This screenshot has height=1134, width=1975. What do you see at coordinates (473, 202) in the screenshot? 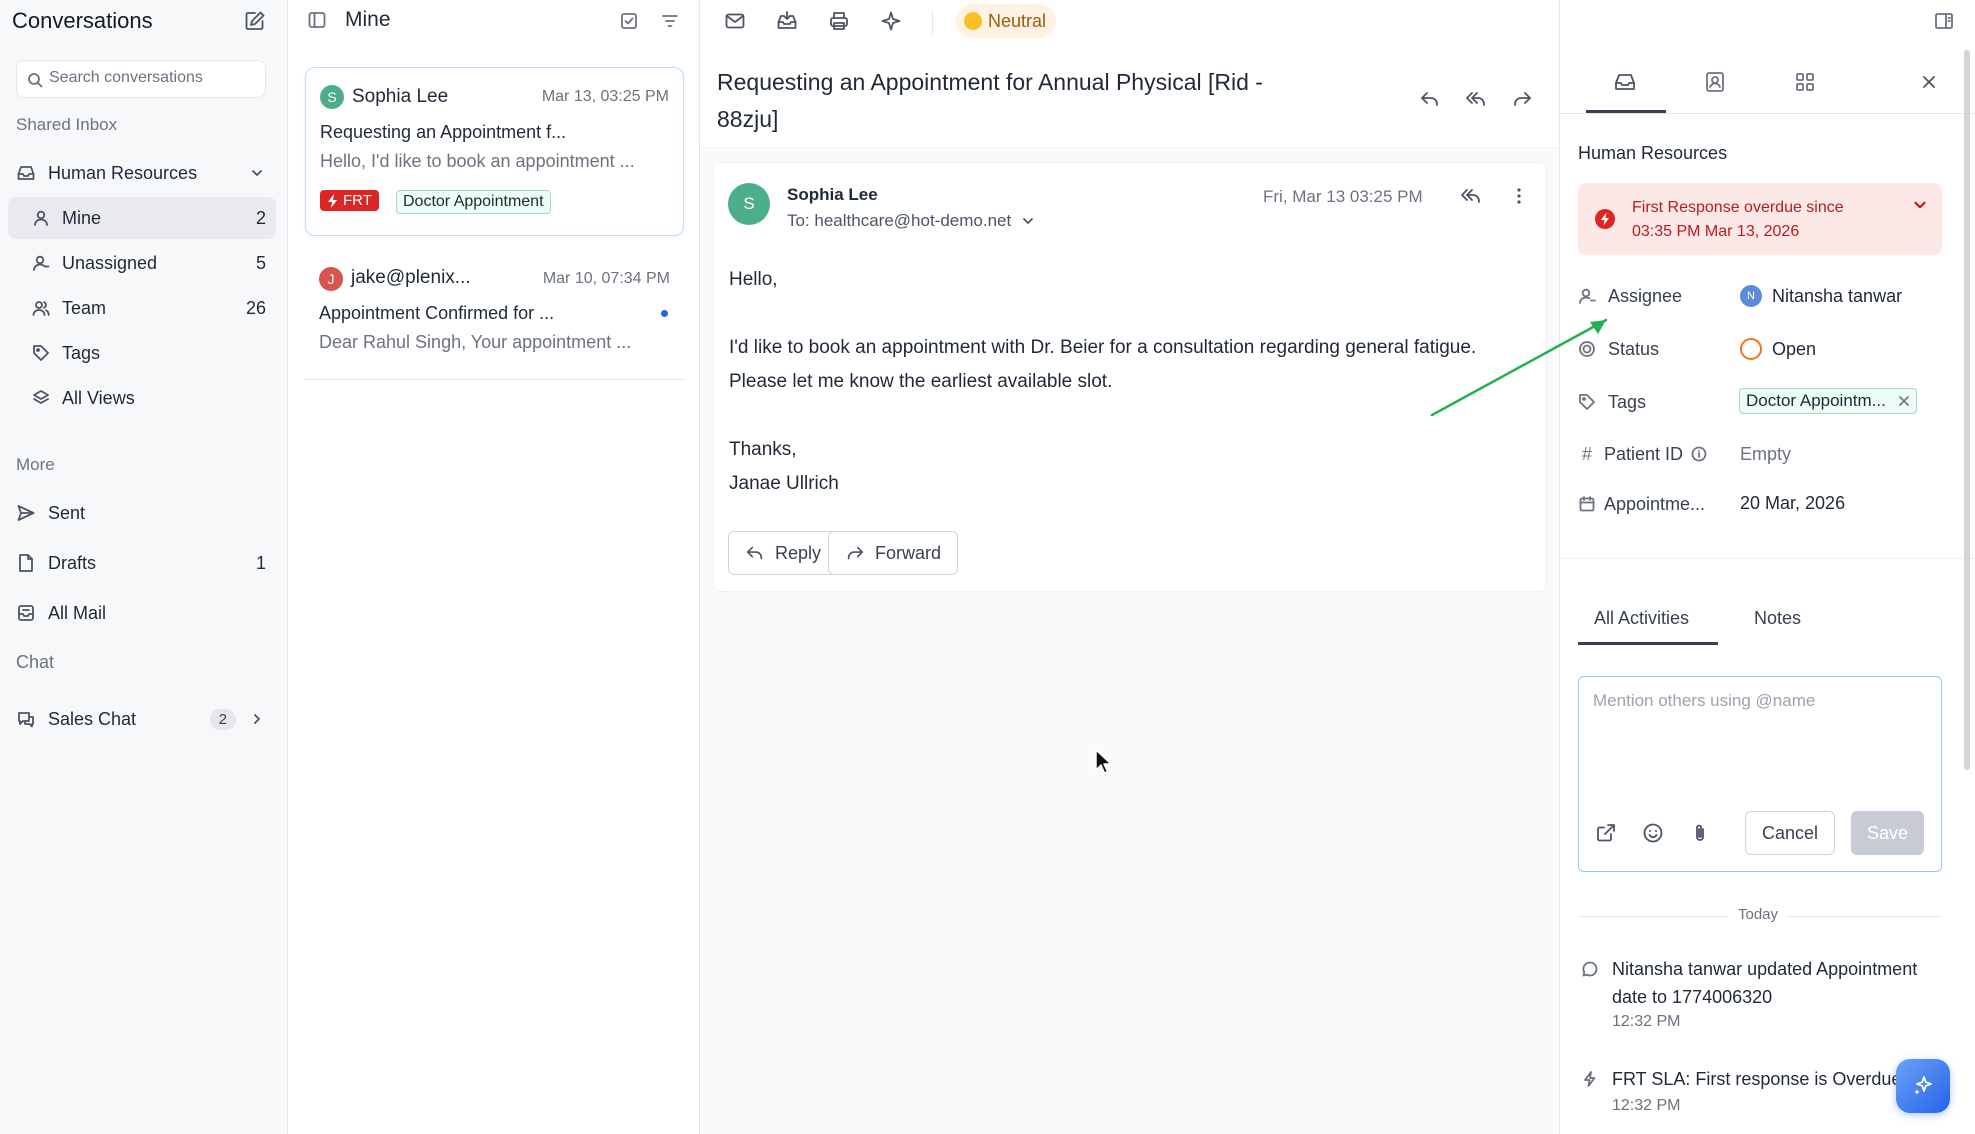
I see `tag-chip: Doctor Appointment` at bounding box center [473, 202].